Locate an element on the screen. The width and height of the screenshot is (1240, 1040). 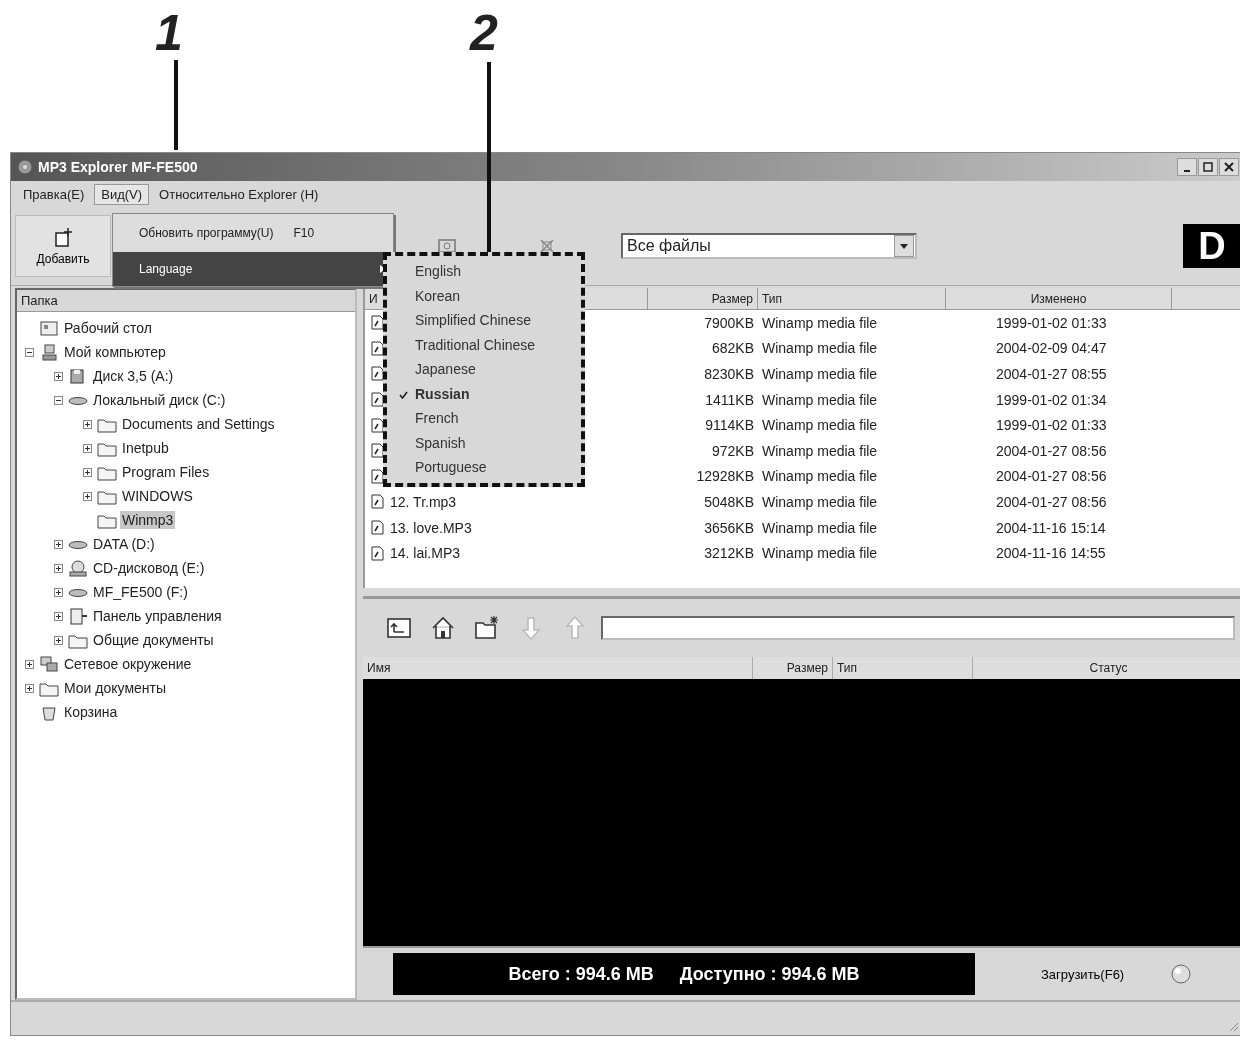
upload-button: Загрузить(F6) is located at coordinates (1083, 974).